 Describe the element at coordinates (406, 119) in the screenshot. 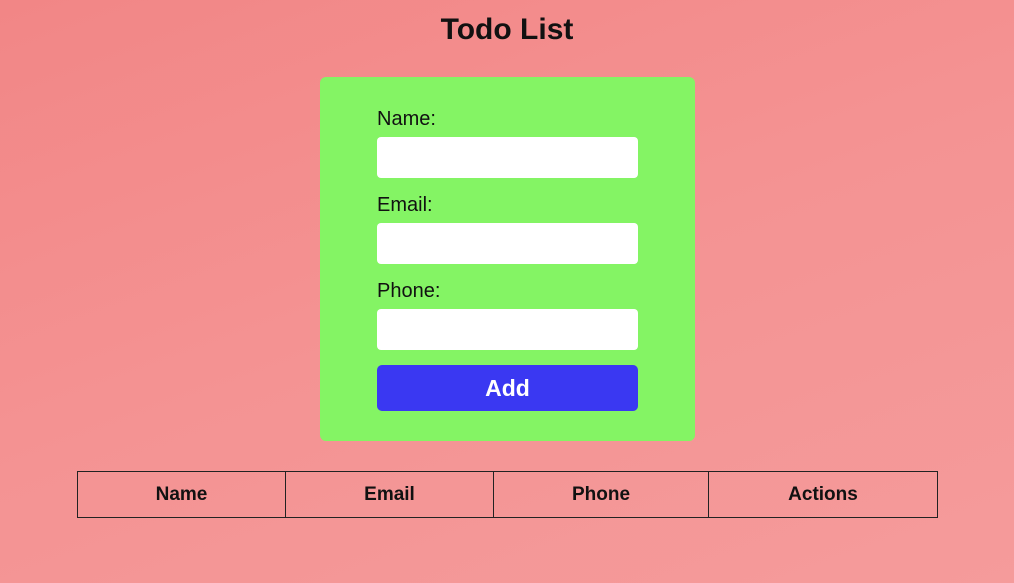

I see `name-label: Name:` at that location.